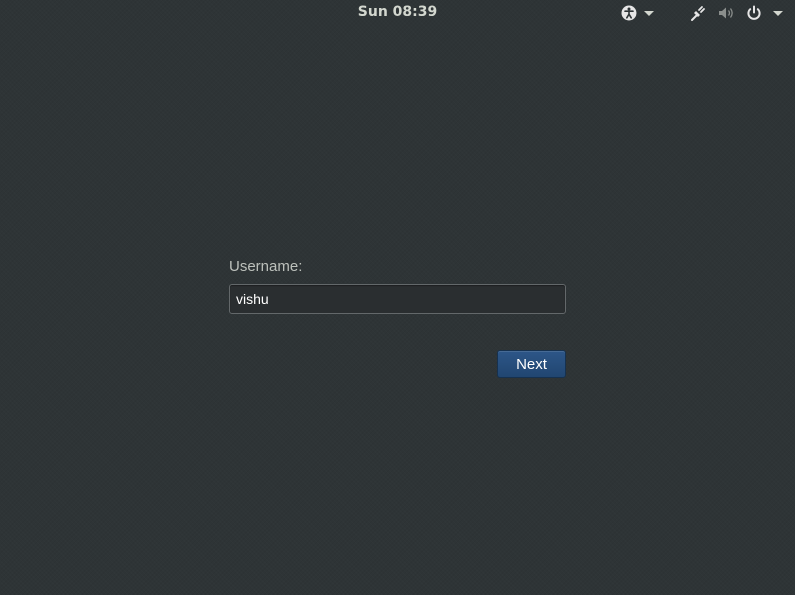  What do you see at coordinates (698, 13) in the screenshot?
I see `network-icon` at bounding box center [698, 13].